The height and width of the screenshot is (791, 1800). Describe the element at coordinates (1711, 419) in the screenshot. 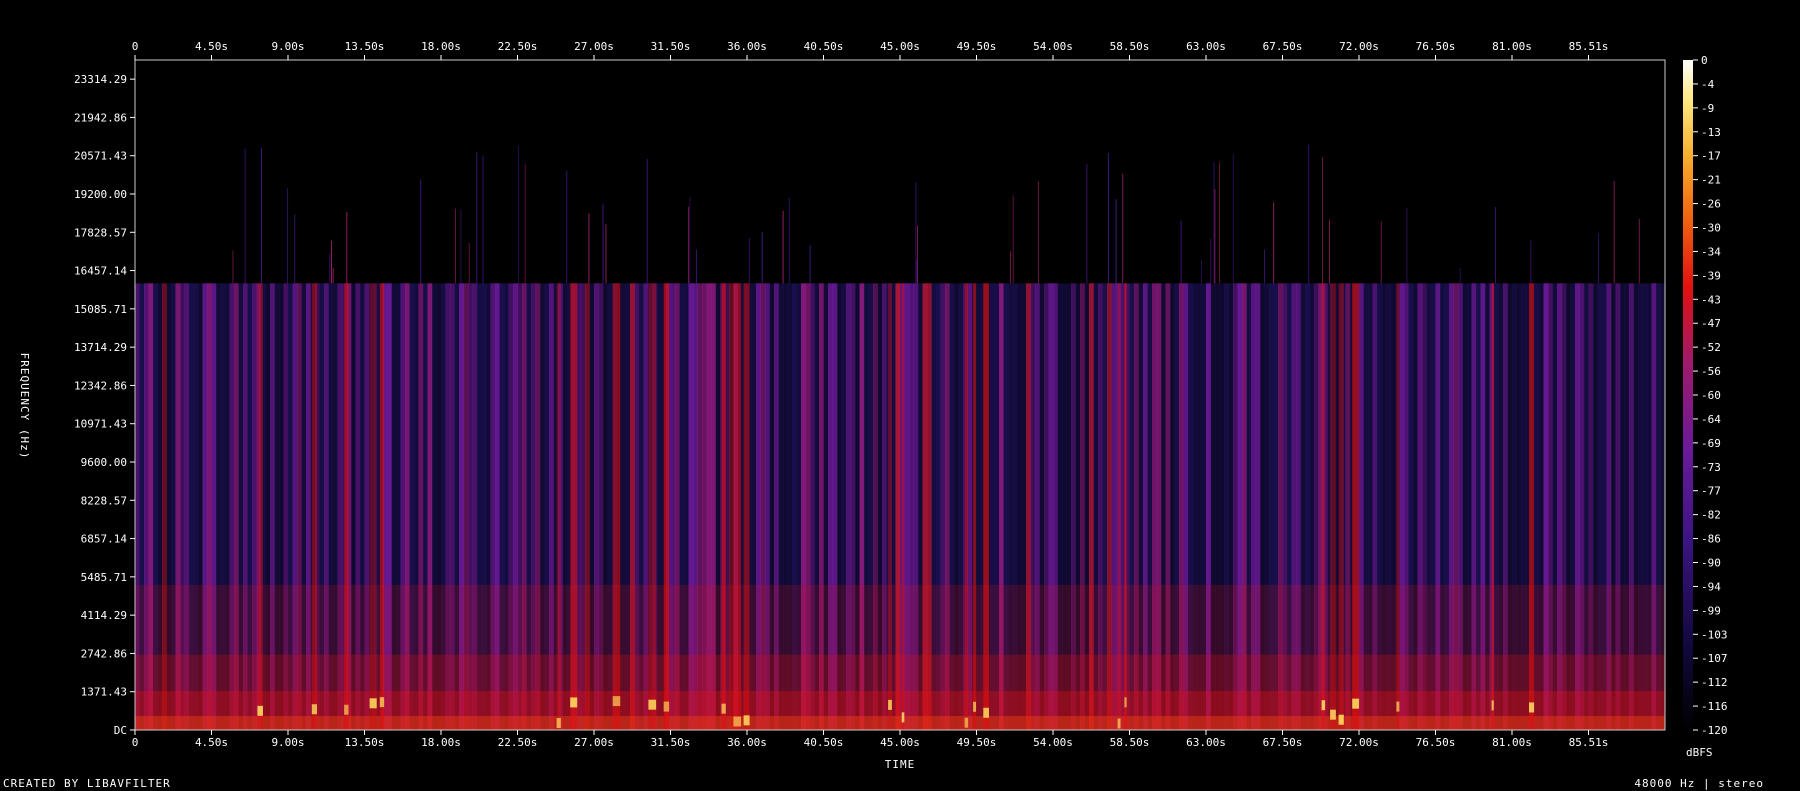

I see `colorbar-tick-label: -64` at that location.